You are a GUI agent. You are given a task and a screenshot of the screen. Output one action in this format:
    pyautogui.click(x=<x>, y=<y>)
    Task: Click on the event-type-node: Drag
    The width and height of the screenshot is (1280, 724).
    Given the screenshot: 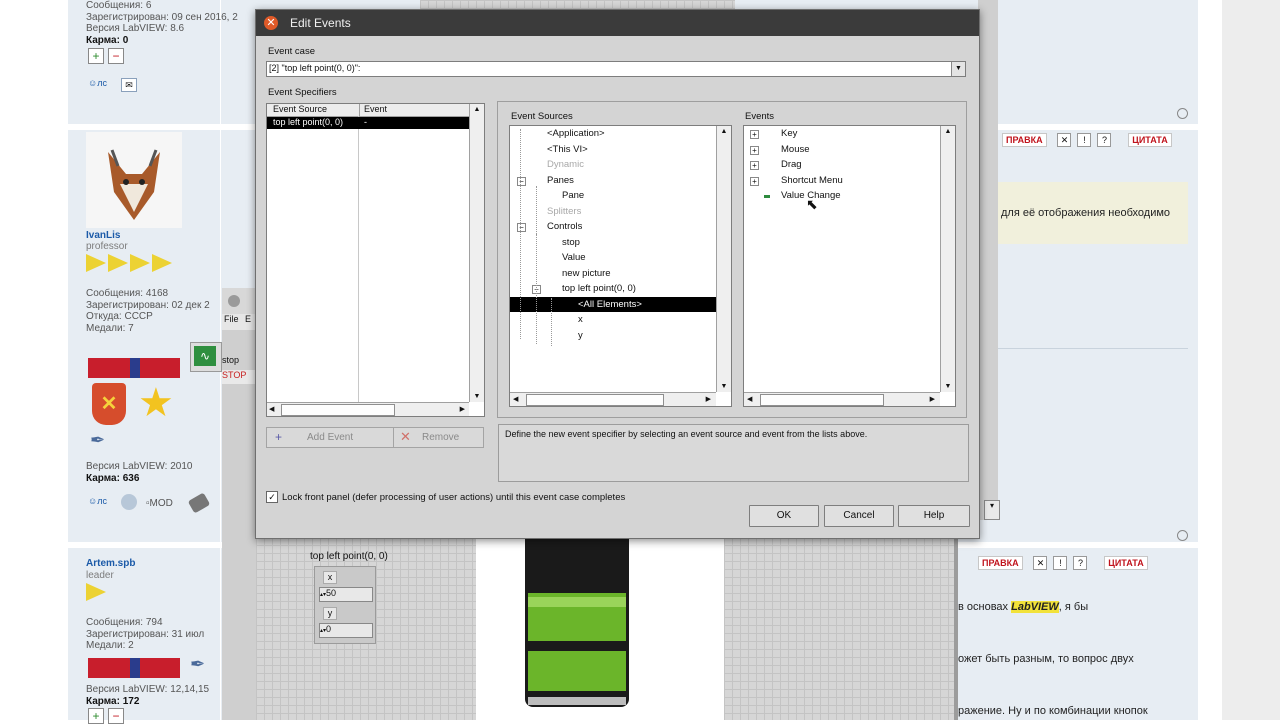 What is the action you would take?
    pyautogui.click(x=791, y=165)
    